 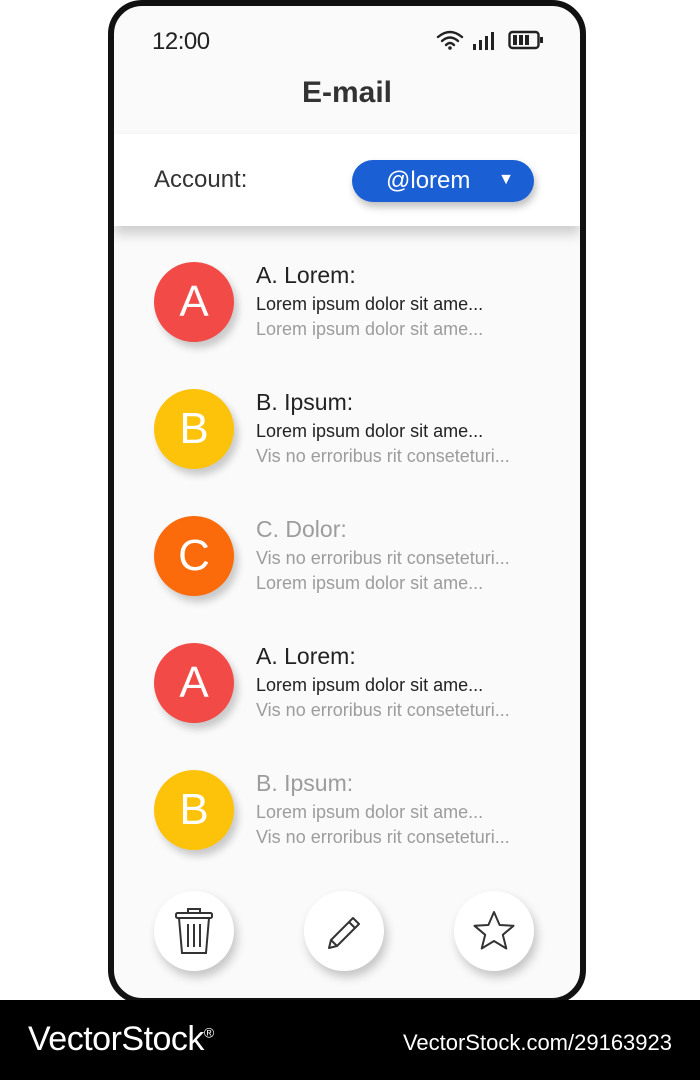 What do you see at coordinates (301, 529) in the screenshot?
I see `mail-sender: C. Dolor:` at bounding box center [301, 529].